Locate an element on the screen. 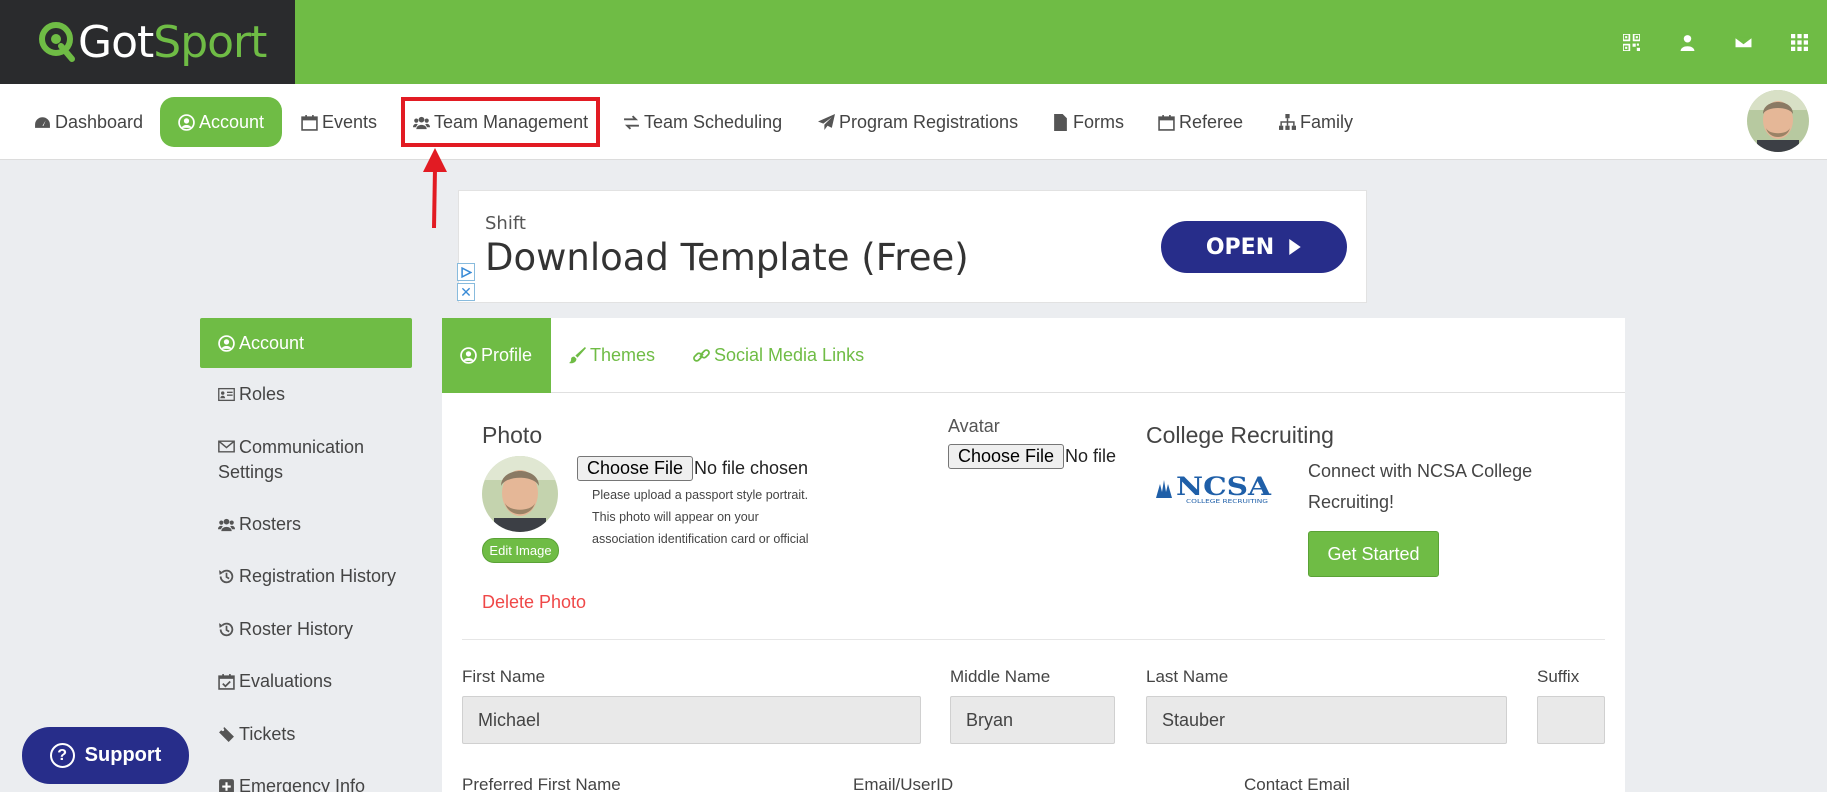  email-userid-label: Email/UserID is located at coordinates (903, 783).